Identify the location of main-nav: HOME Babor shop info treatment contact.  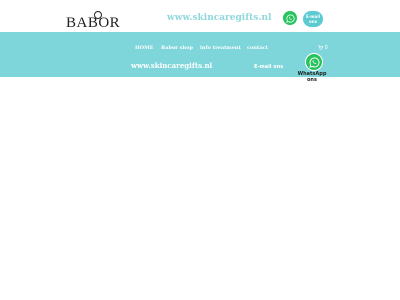
(200, 49).